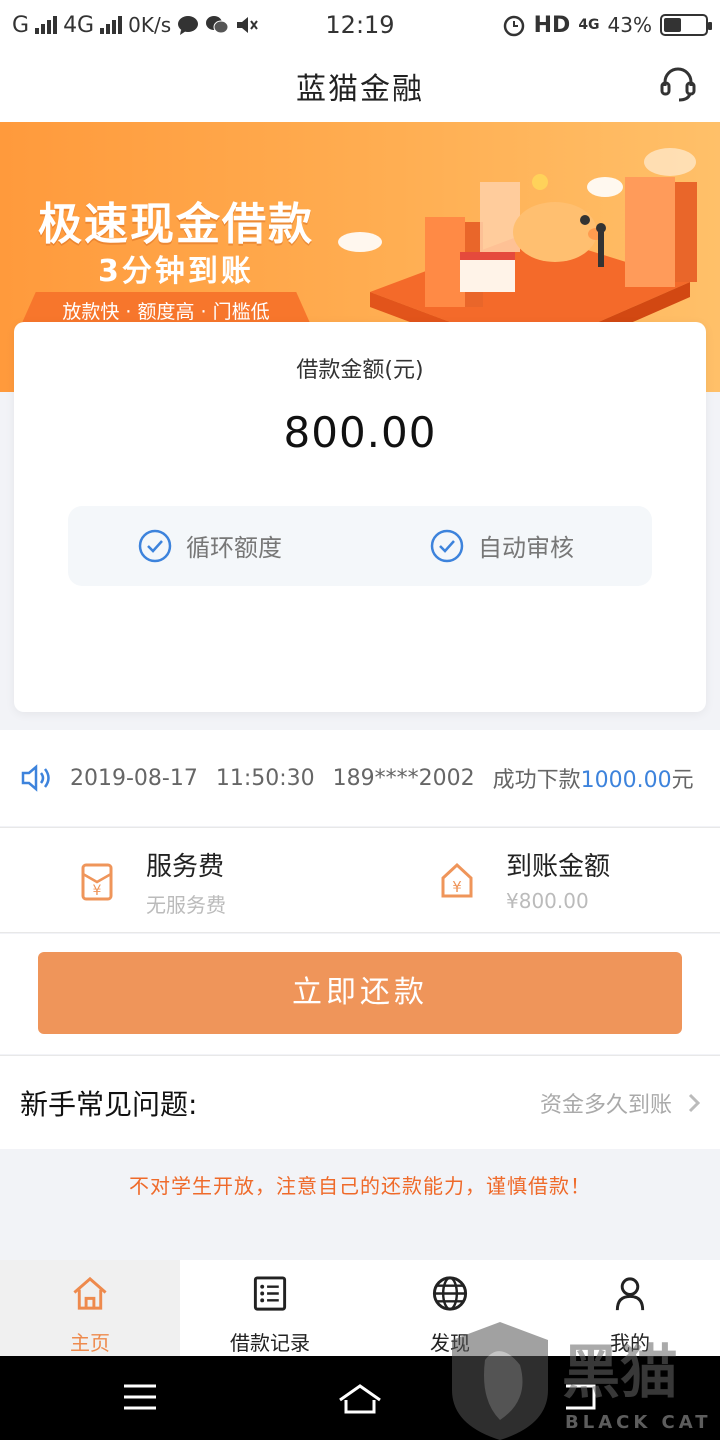  I want to click on tab-label: 主页, so click(90, 1343).